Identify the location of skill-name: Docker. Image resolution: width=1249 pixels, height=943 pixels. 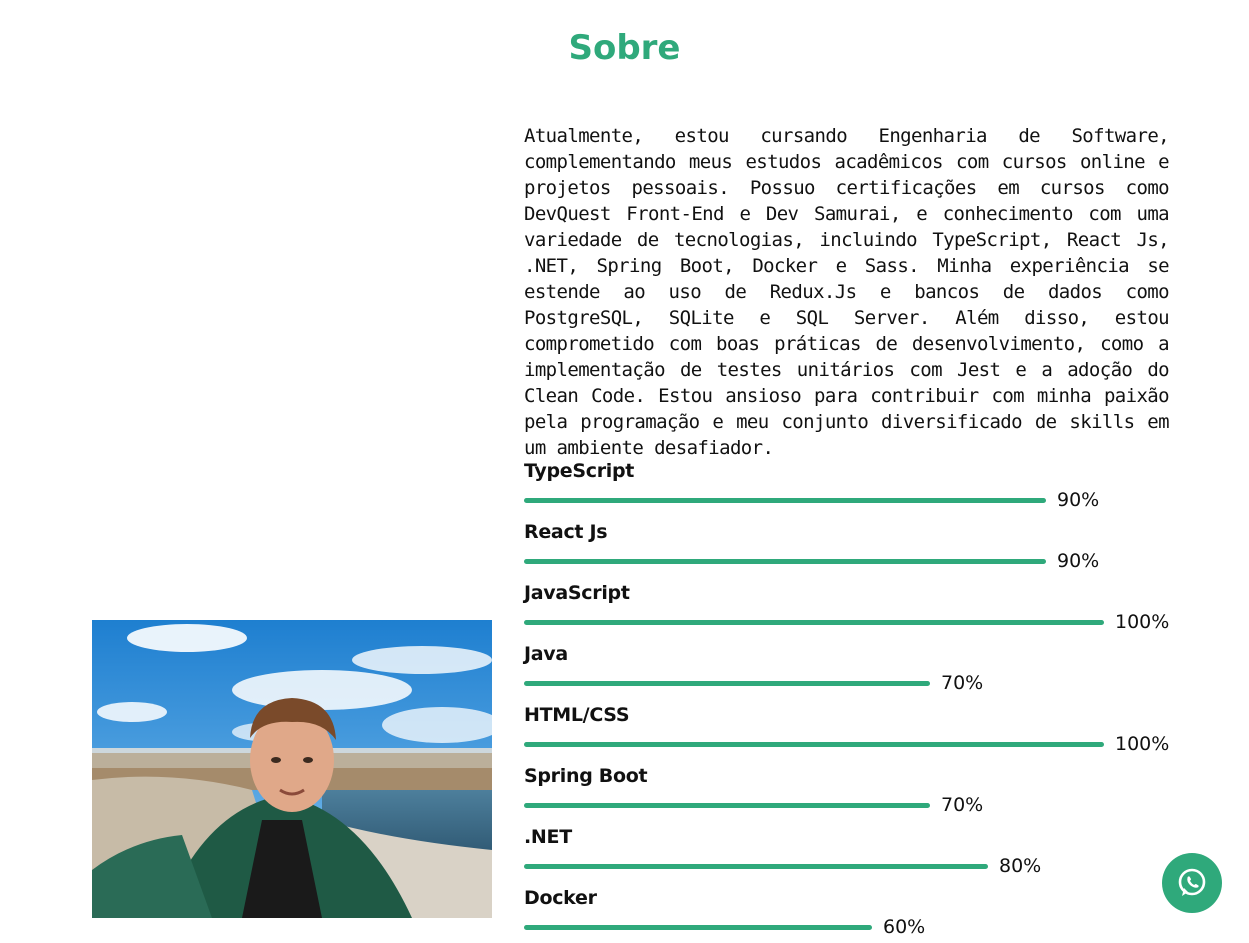
(560, 898).